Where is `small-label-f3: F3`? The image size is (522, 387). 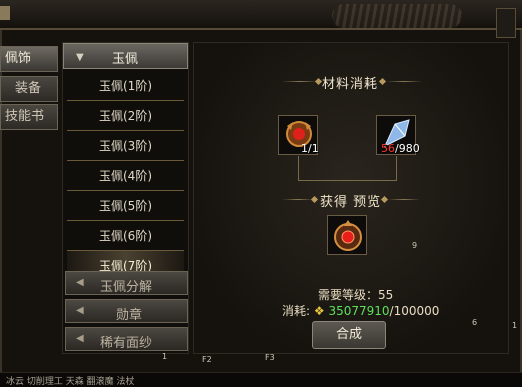
small-label-f3: F3 is located at coordinates (270, 357).